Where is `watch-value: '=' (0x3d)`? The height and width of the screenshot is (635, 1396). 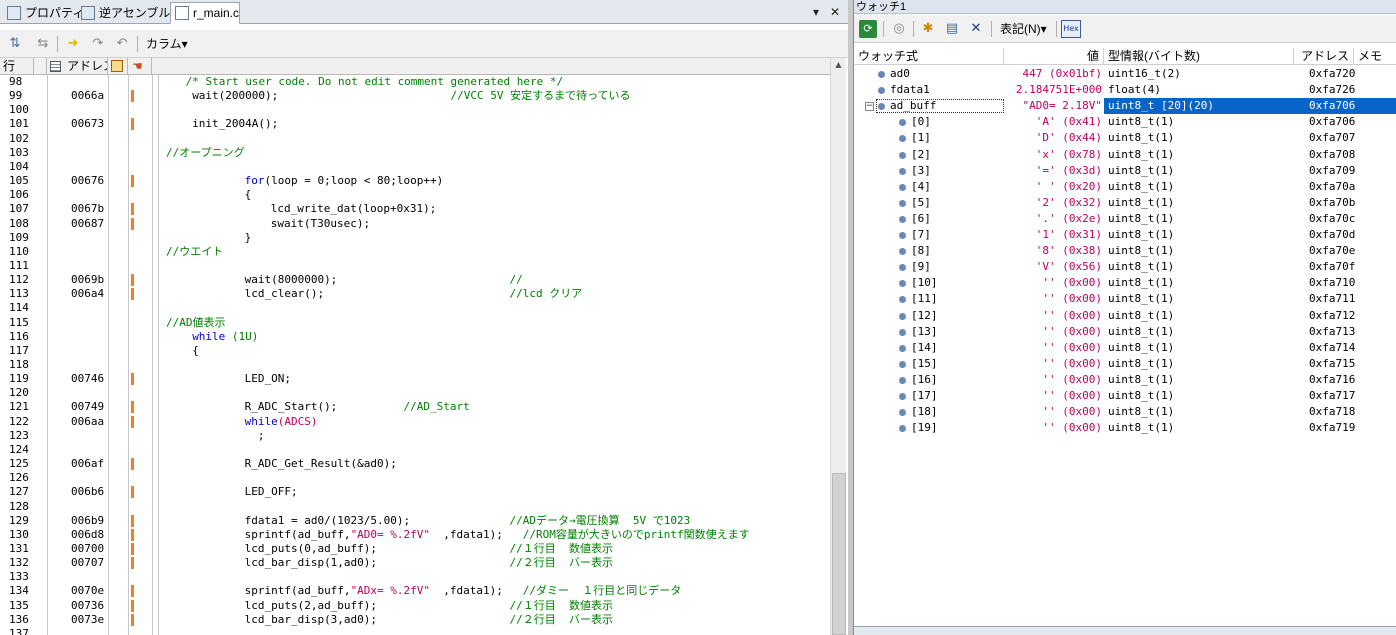 watch-value: '=' (0x3d) is located at coordinates (1069, 171).